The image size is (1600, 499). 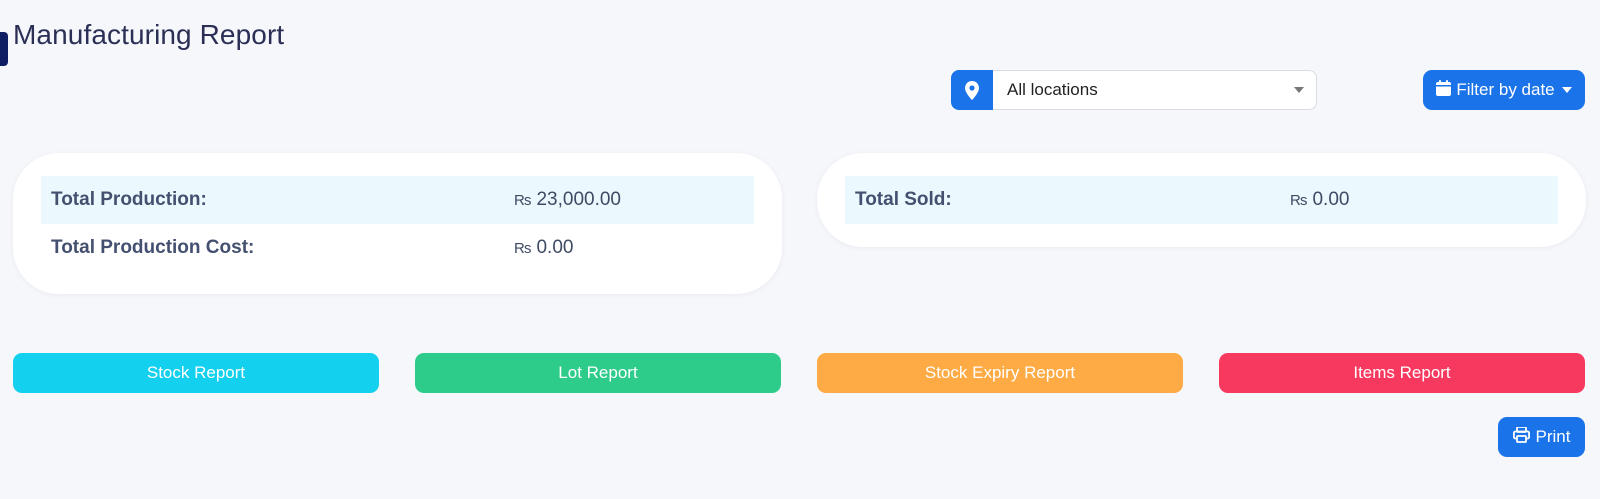 What do you see at coordinates (4, 49) in the screenshot?
I see `sidebar-toggle-tab` at bounding box center [4, 49].